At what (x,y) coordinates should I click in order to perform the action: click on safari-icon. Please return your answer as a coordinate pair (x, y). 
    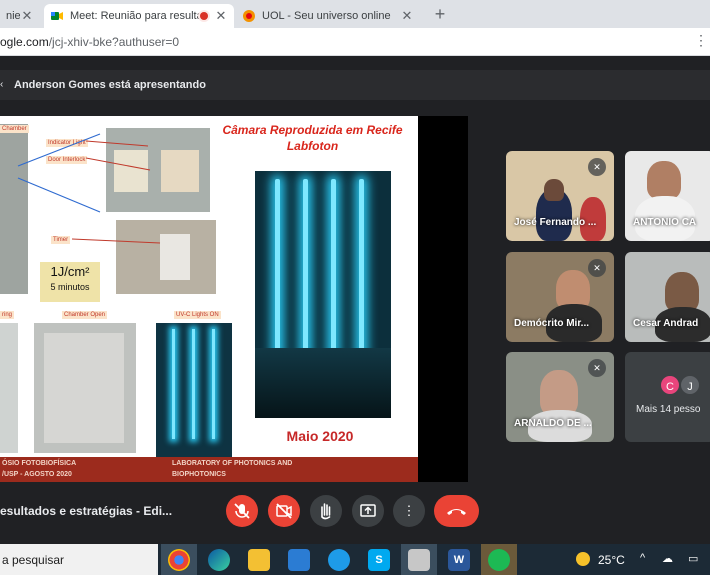
    Looking at the image, I should click on (339, 560).